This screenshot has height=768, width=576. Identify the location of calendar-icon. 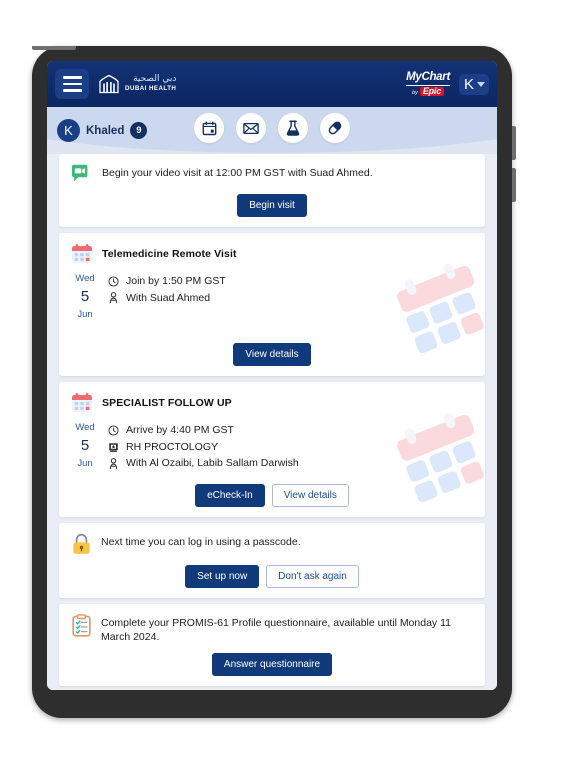
(209, 128).